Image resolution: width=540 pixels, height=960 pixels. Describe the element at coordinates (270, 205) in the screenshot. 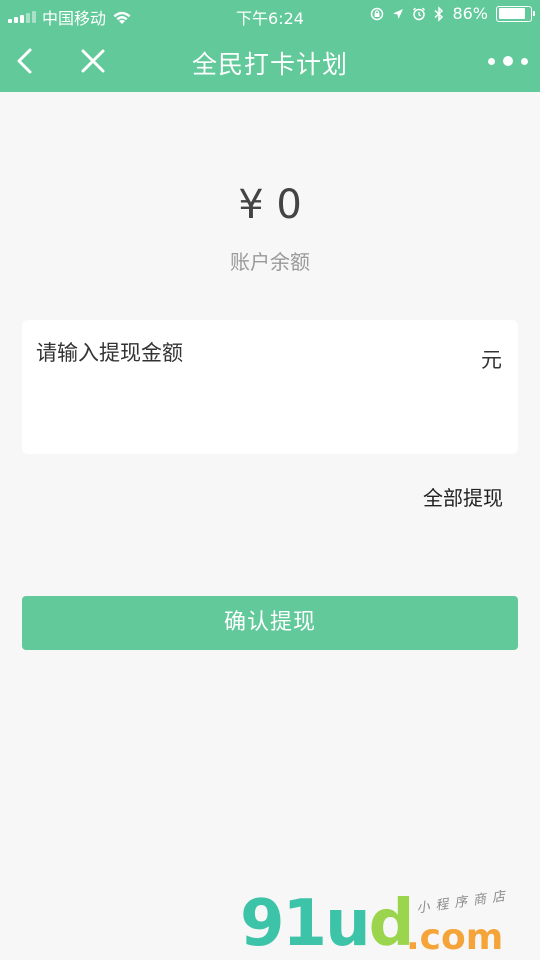

I see `balance-amount: ¥ 0` at that location.